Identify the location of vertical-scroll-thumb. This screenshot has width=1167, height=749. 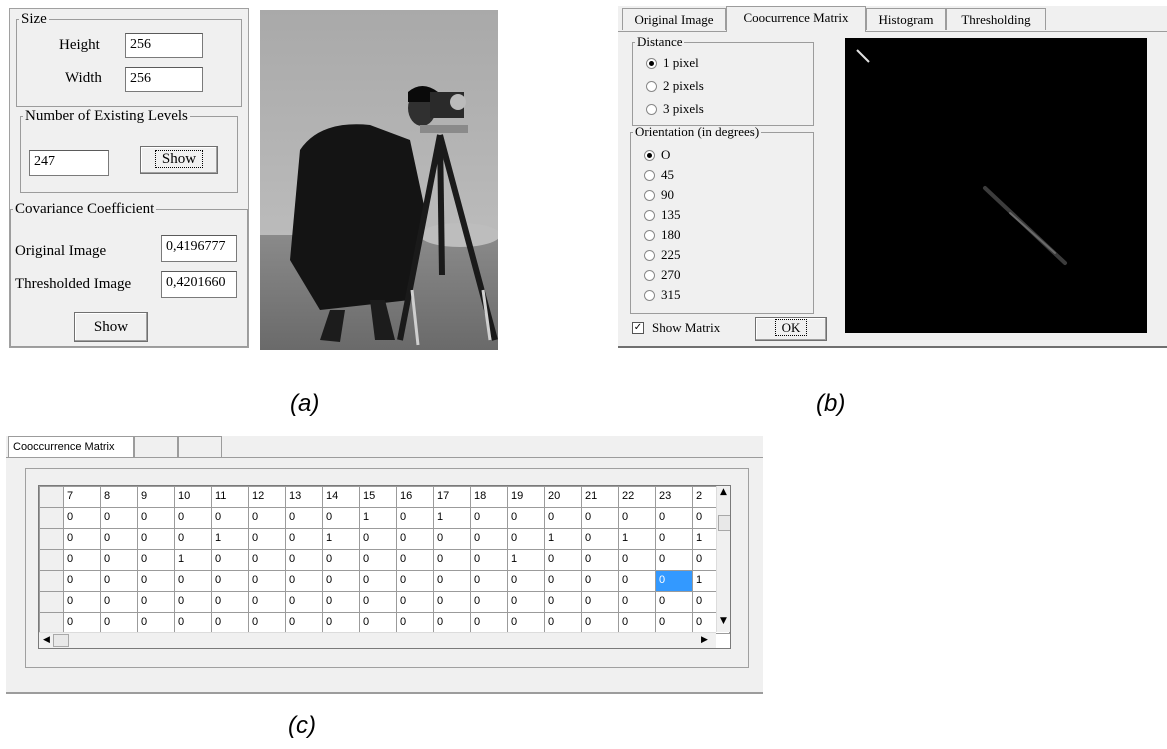
(724, 523).